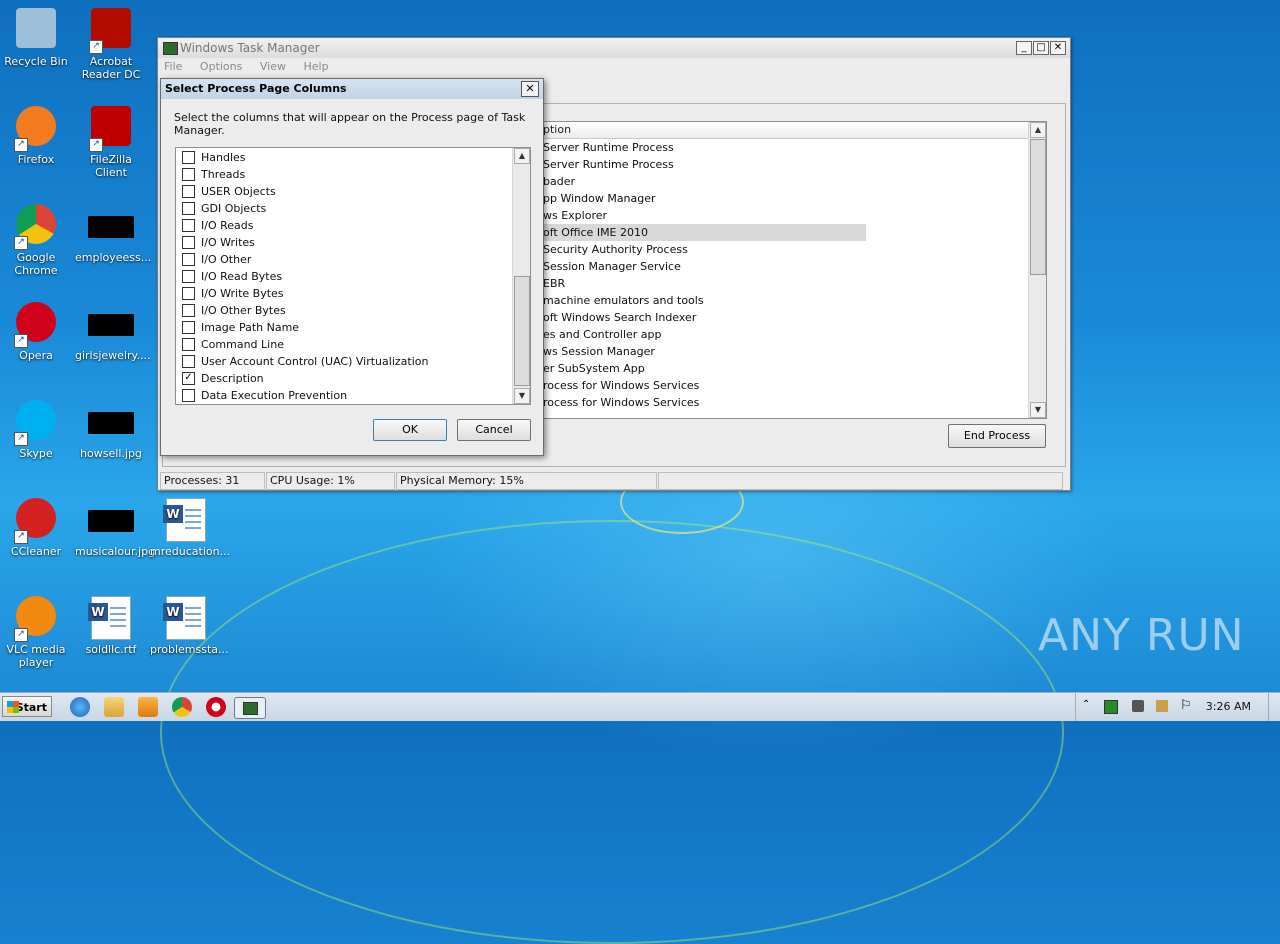 The width and height of the screenshot is (1280, 944). What do you see at coordinates (1038, 410) in the screenshot?
I see `scroll-down-arrow: ▼` at bounding box center [1038, 410].